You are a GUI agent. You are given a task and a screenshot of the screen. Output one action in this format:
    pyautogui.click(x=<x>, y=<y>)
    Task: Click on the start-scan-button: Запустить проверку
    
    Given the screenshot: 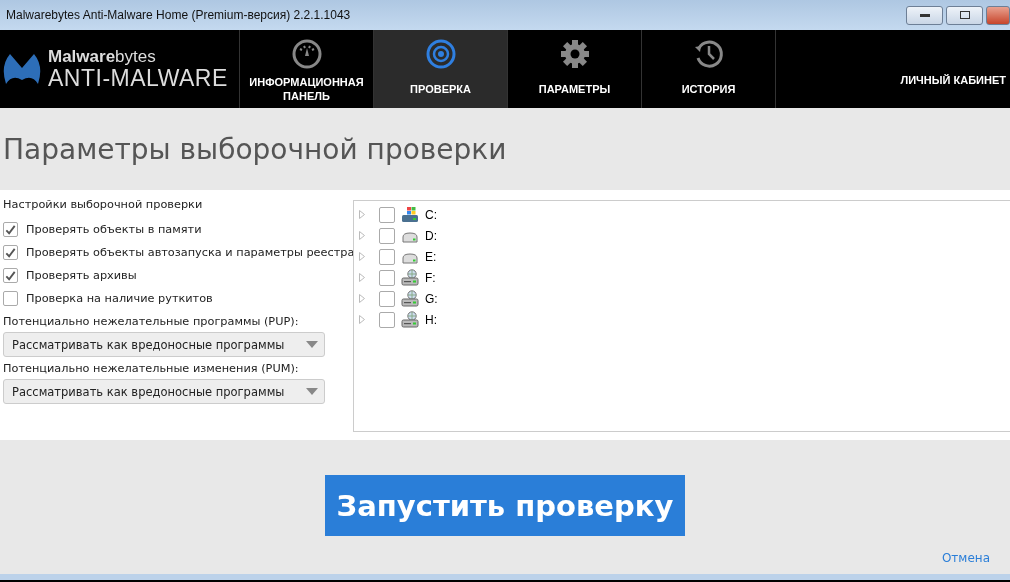 What is the action you would take?
    pyautogui.click(x=505, y=505)
    